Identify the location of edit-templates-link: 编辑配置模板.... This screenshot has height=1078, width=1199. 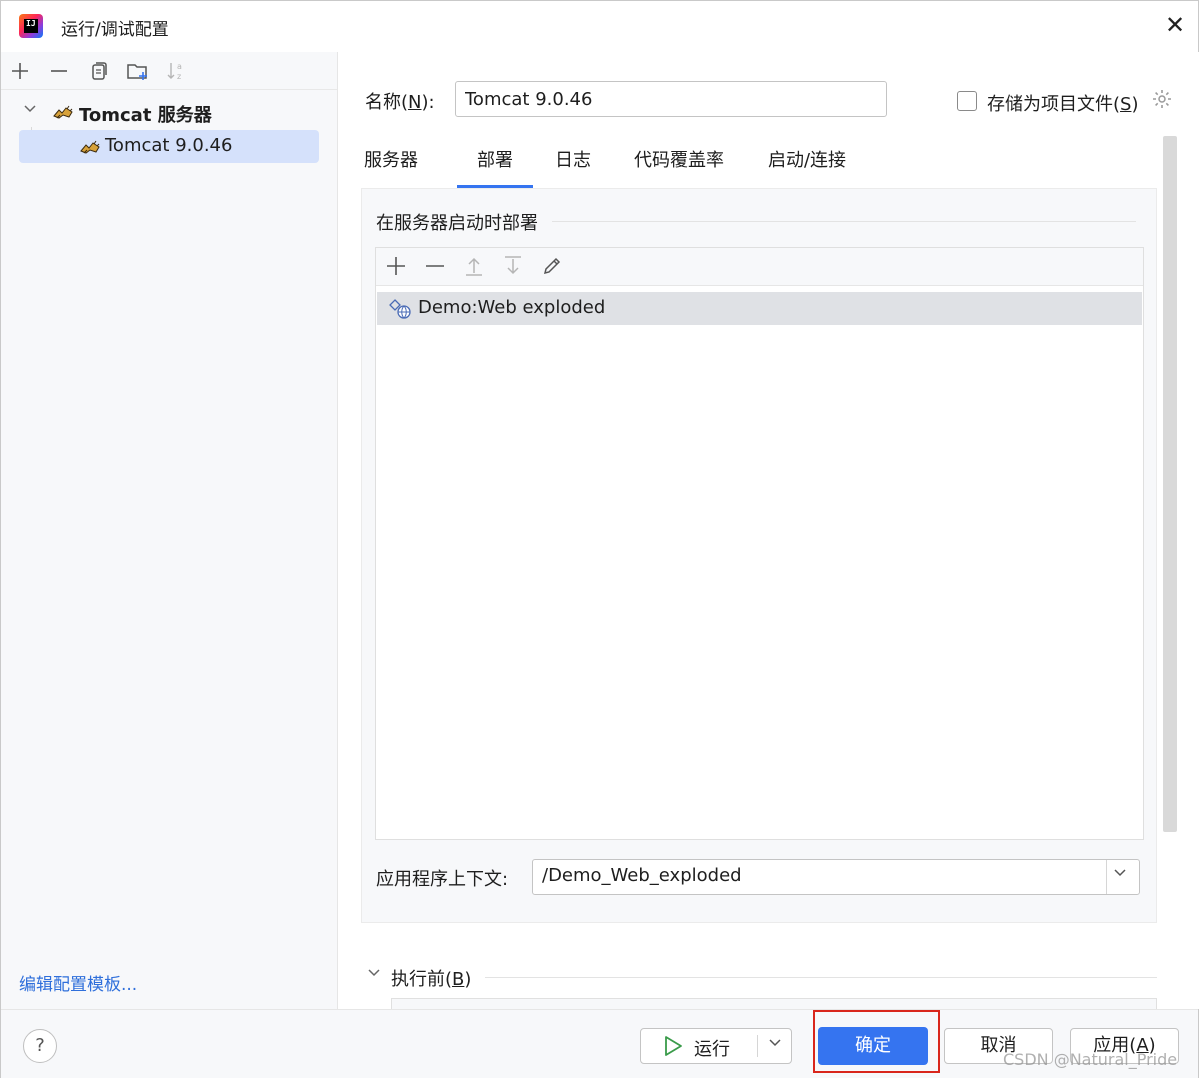
(78, 982).